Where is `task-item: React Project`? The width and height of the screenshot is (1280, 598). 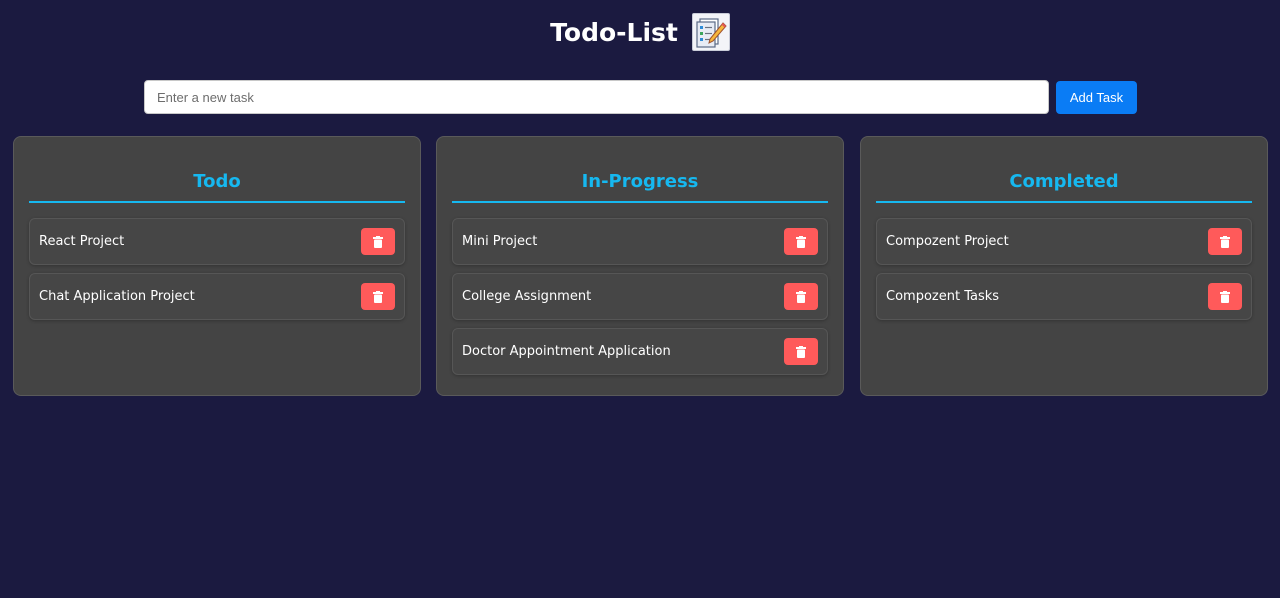 task-item: React Project is located at coordinates (217, 241).